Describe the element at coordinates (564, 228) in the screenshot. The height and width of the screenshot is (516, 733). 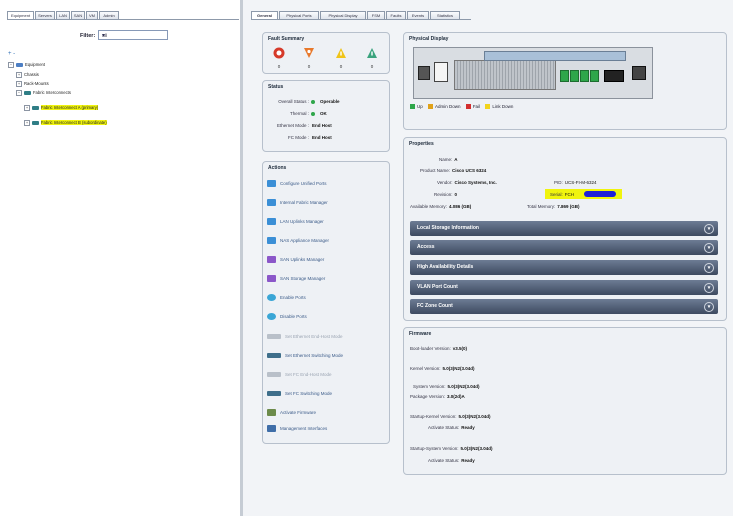
I see `local-storage-section: Local Storage Information ▾` at that location.